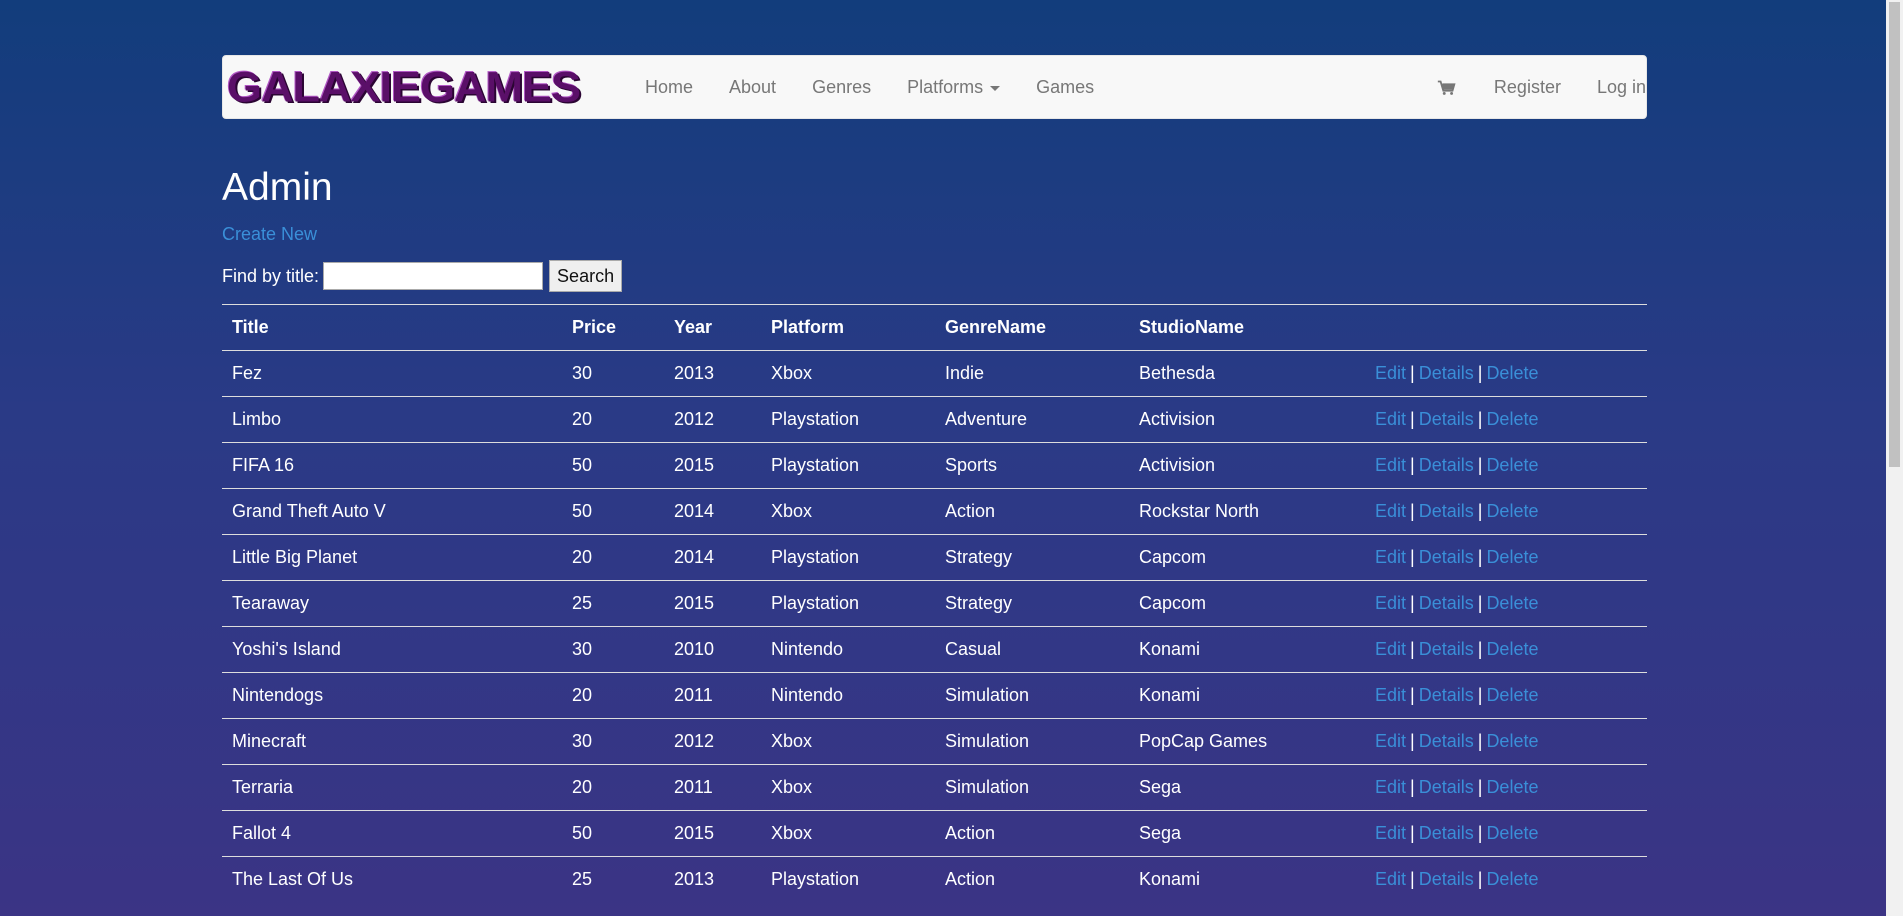  What do you see at coordinates (392, 603) in the screenshot?
I see `cell-title: Tearaway` at bounding box center [392, 603].